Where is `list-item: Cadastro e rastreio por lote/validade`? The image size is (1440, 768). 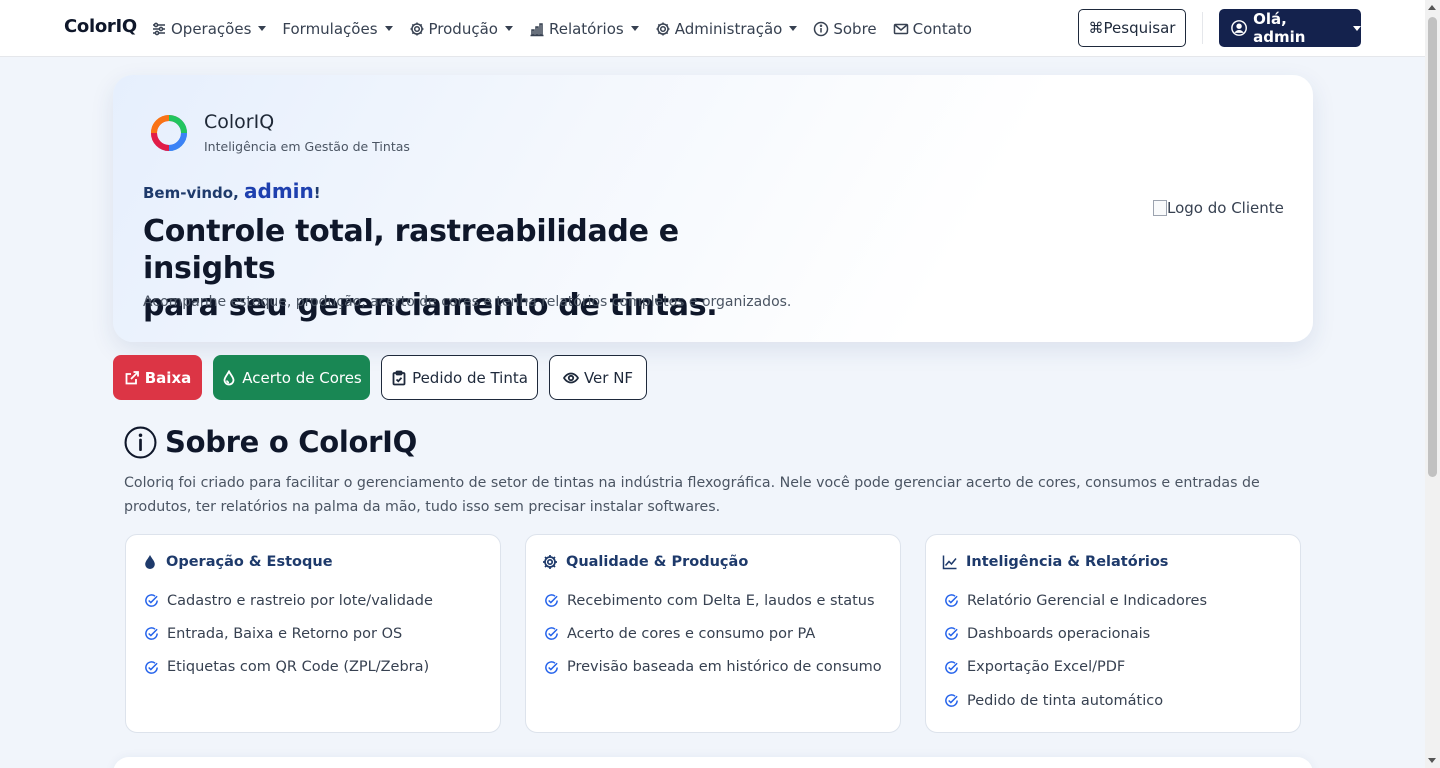 list-item: Cadastro e rastreio por lote/validade is located at coordinates (288, 600).